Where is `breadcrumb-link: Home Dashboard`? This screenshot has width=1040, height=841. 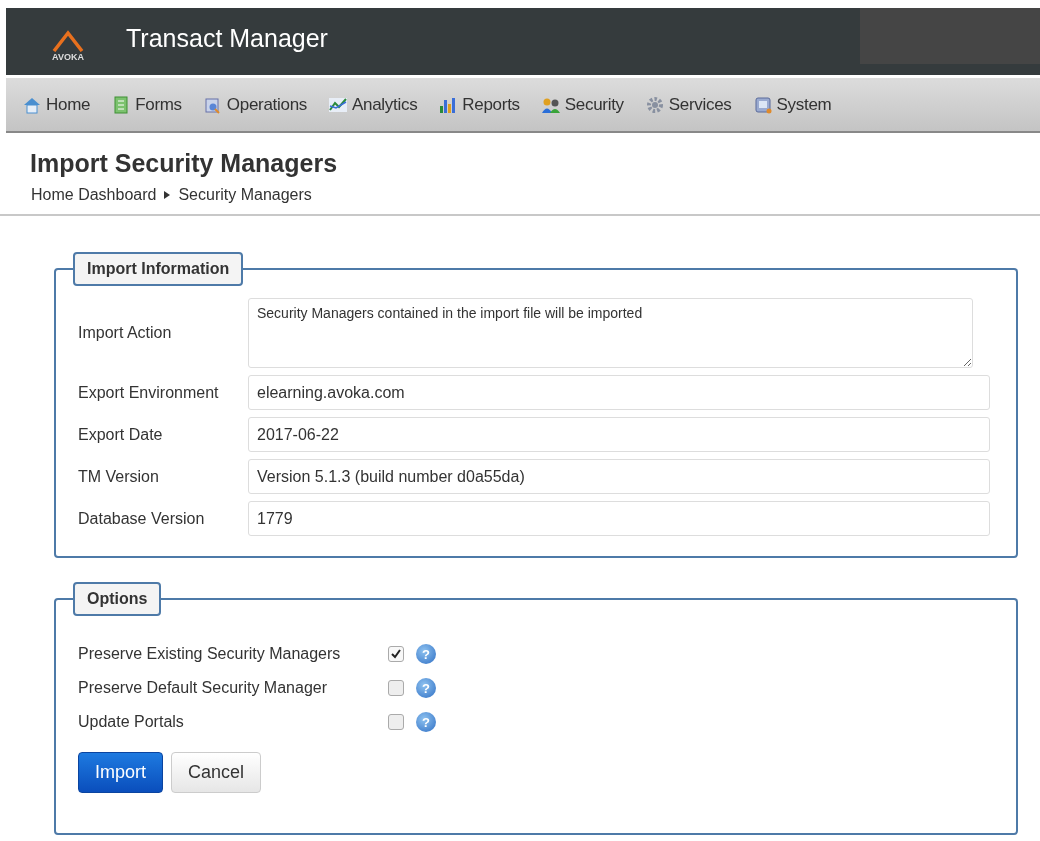
breadcrumb-link: Home Dashboard is located at coordinates (94, 195).